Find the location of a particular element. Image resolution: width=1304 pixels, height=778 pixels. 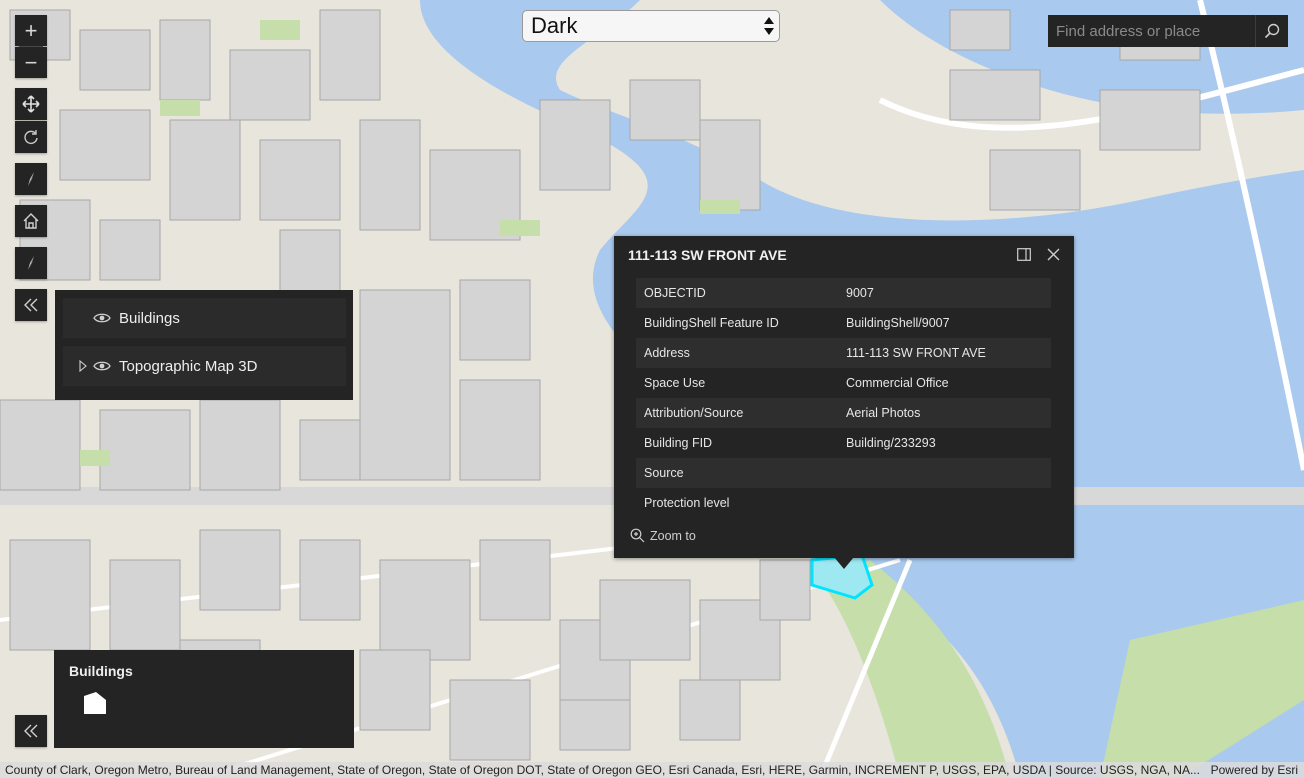

zoom-out-button: − is located at coordinates (31, 62).